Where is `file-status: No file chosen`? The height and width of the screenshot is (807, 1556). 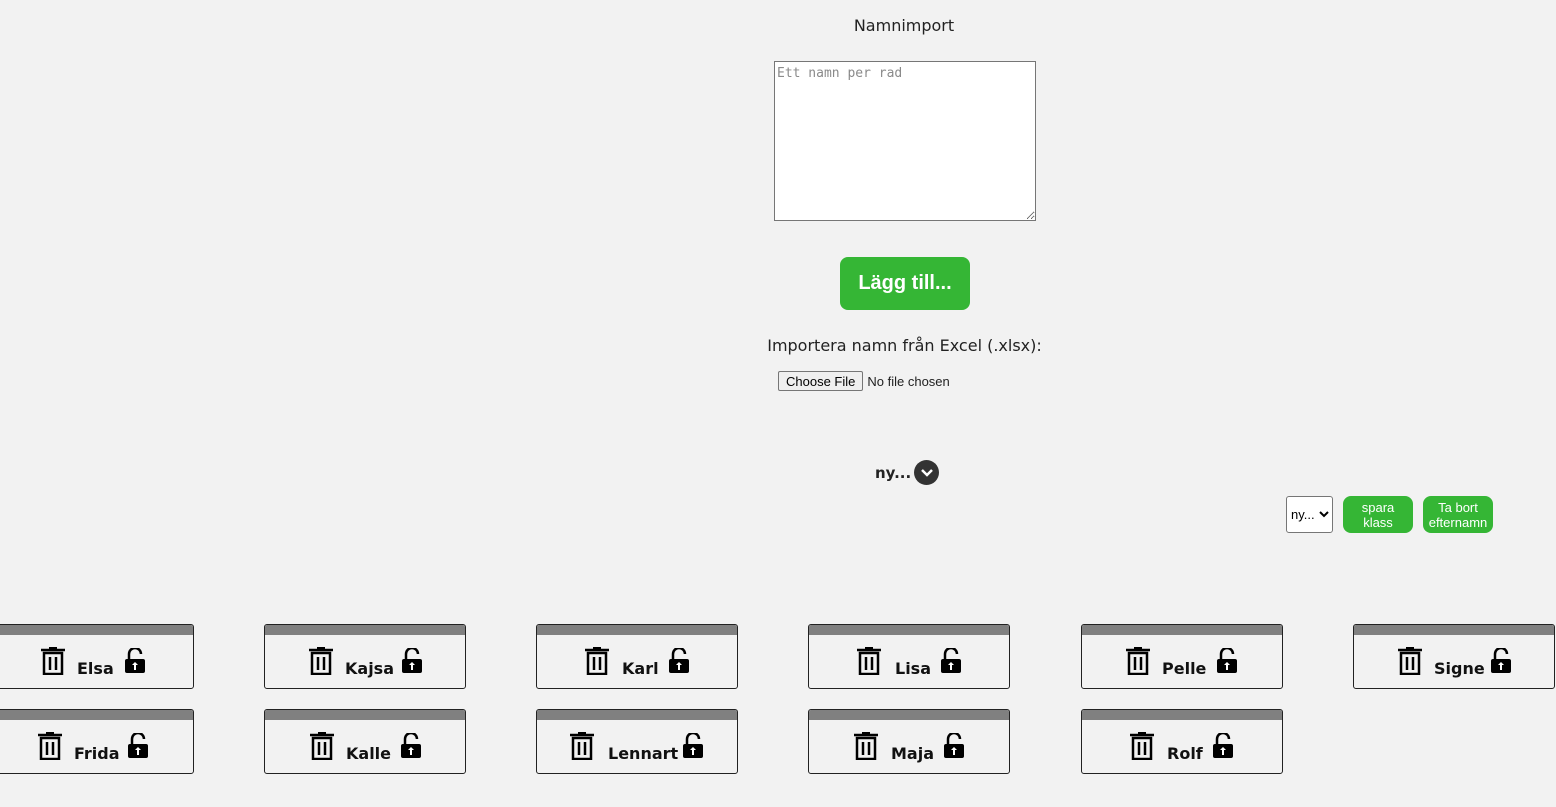
file-status: No file chosen is located at coordinates (908, 381).